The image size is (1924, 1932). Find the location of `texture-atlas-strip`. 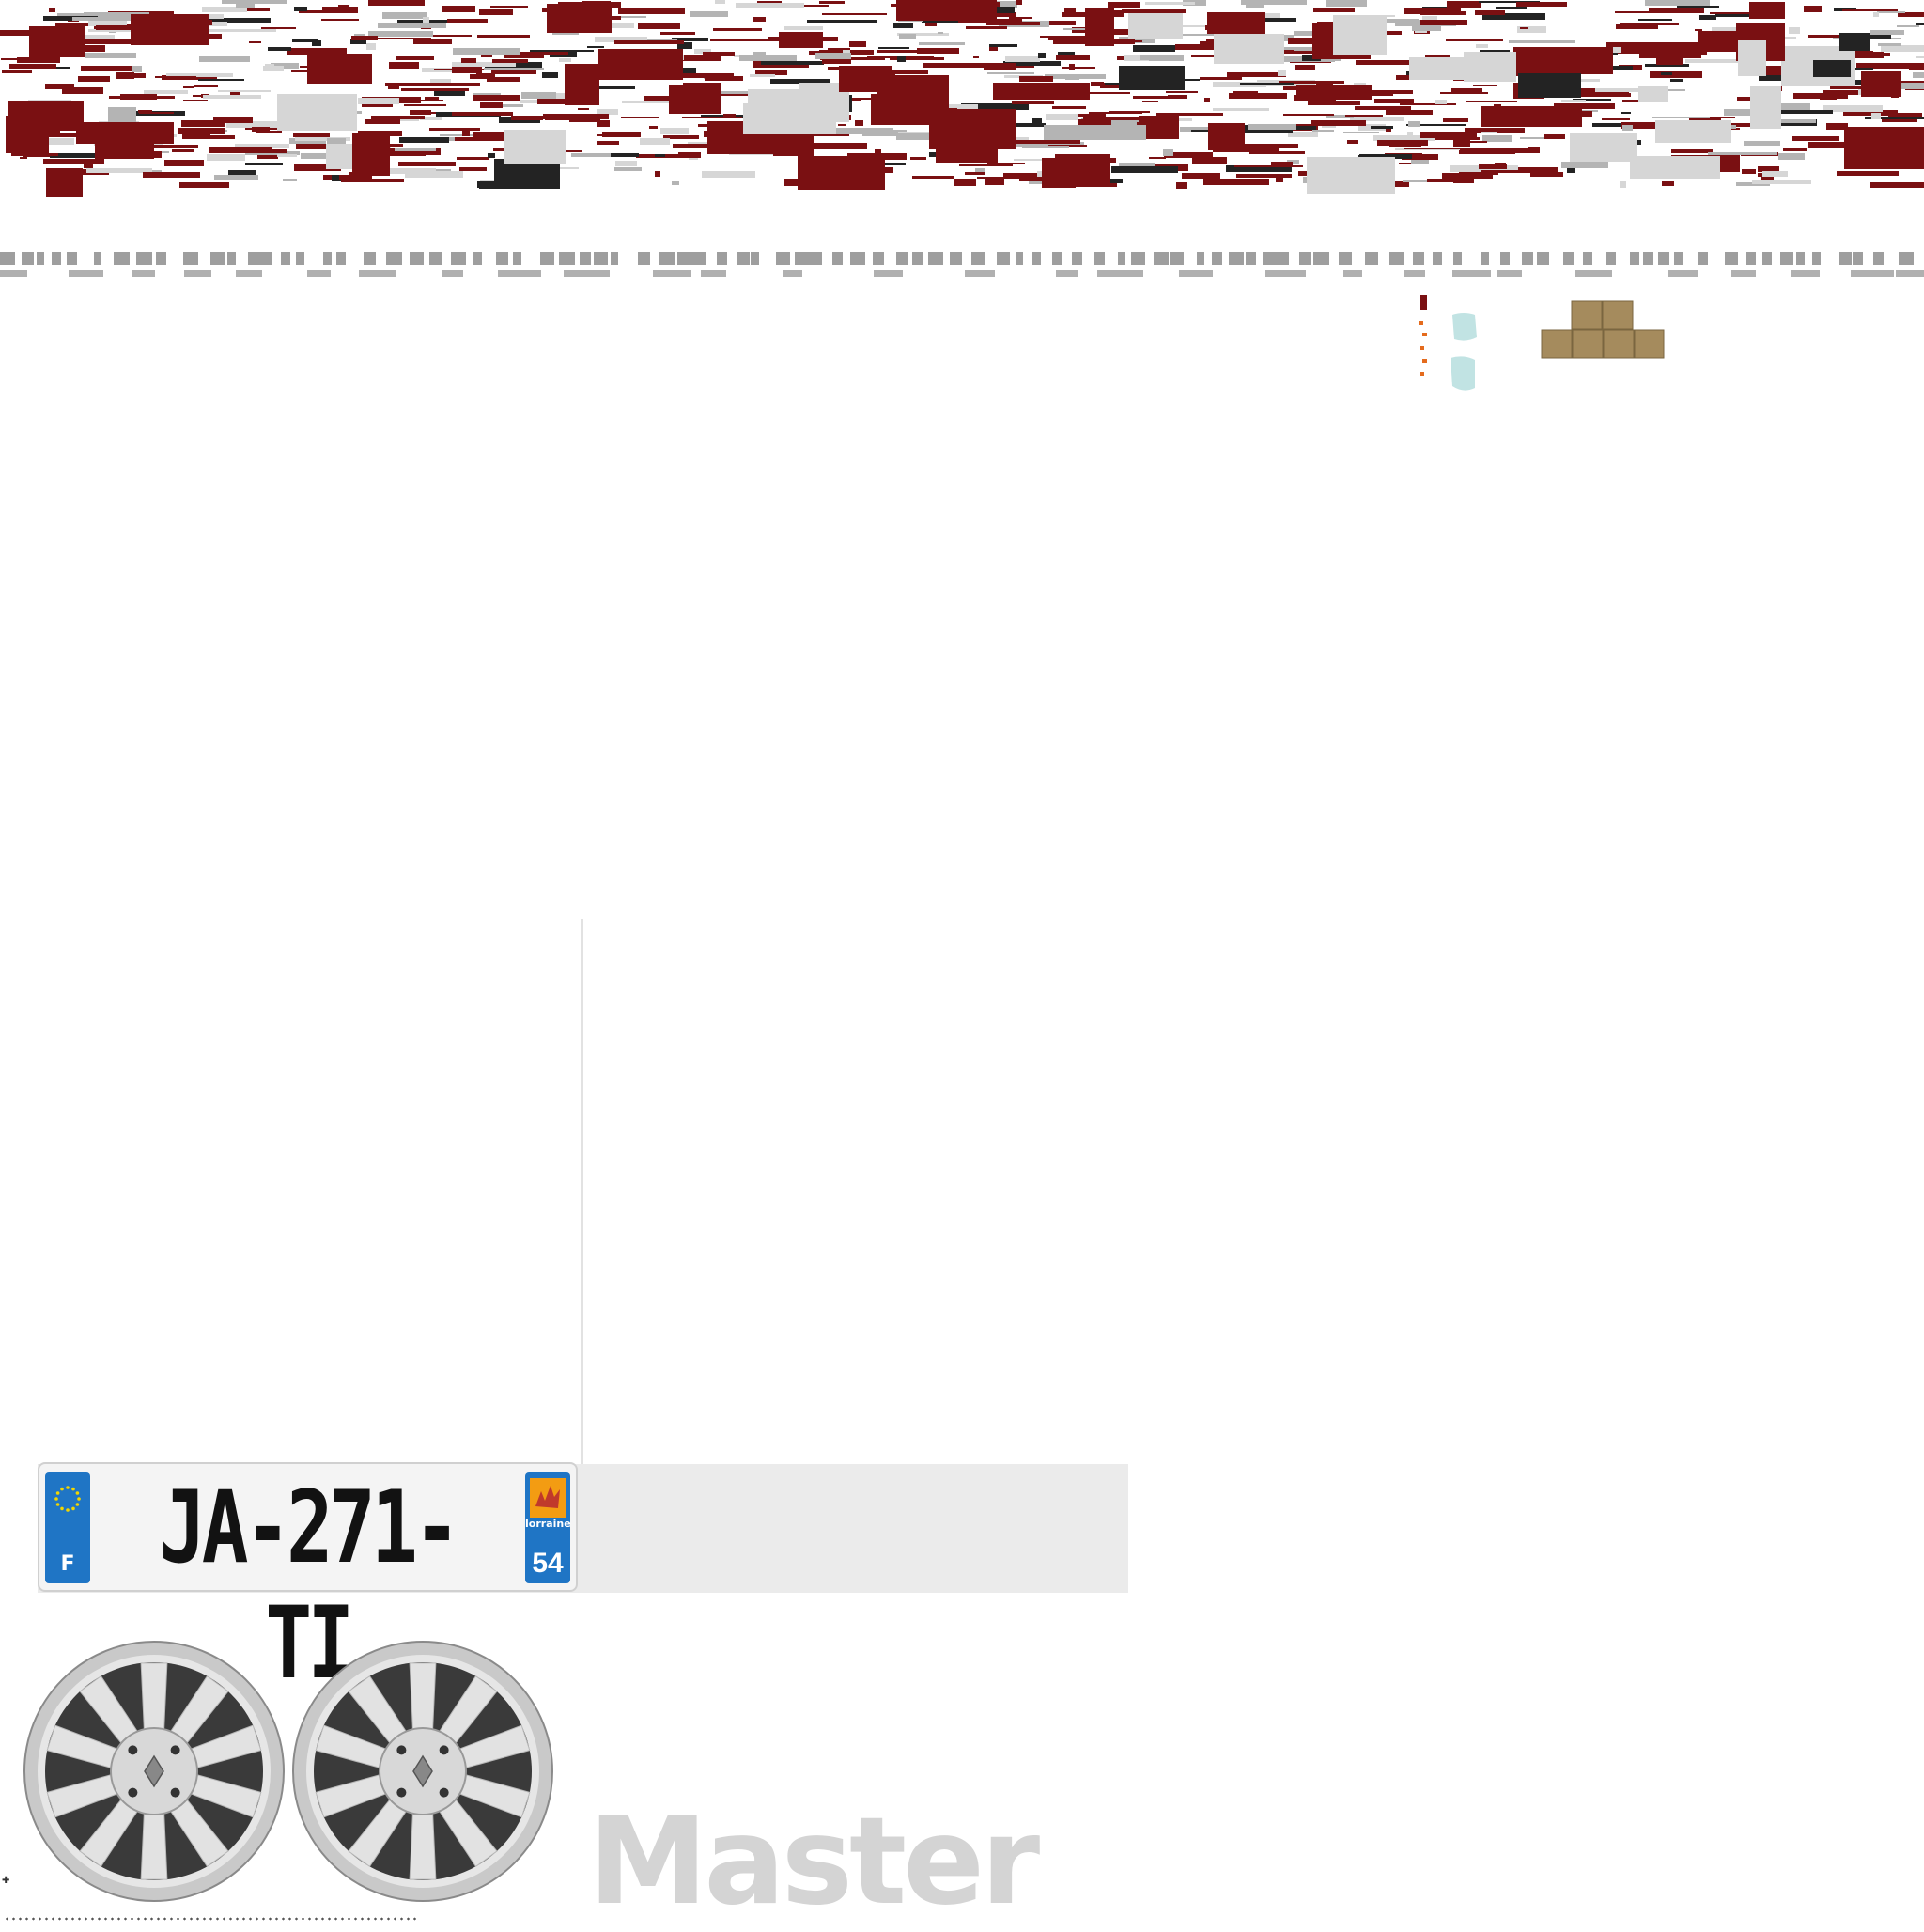

texture-atlas-strip is located at coordinates (962, 138).